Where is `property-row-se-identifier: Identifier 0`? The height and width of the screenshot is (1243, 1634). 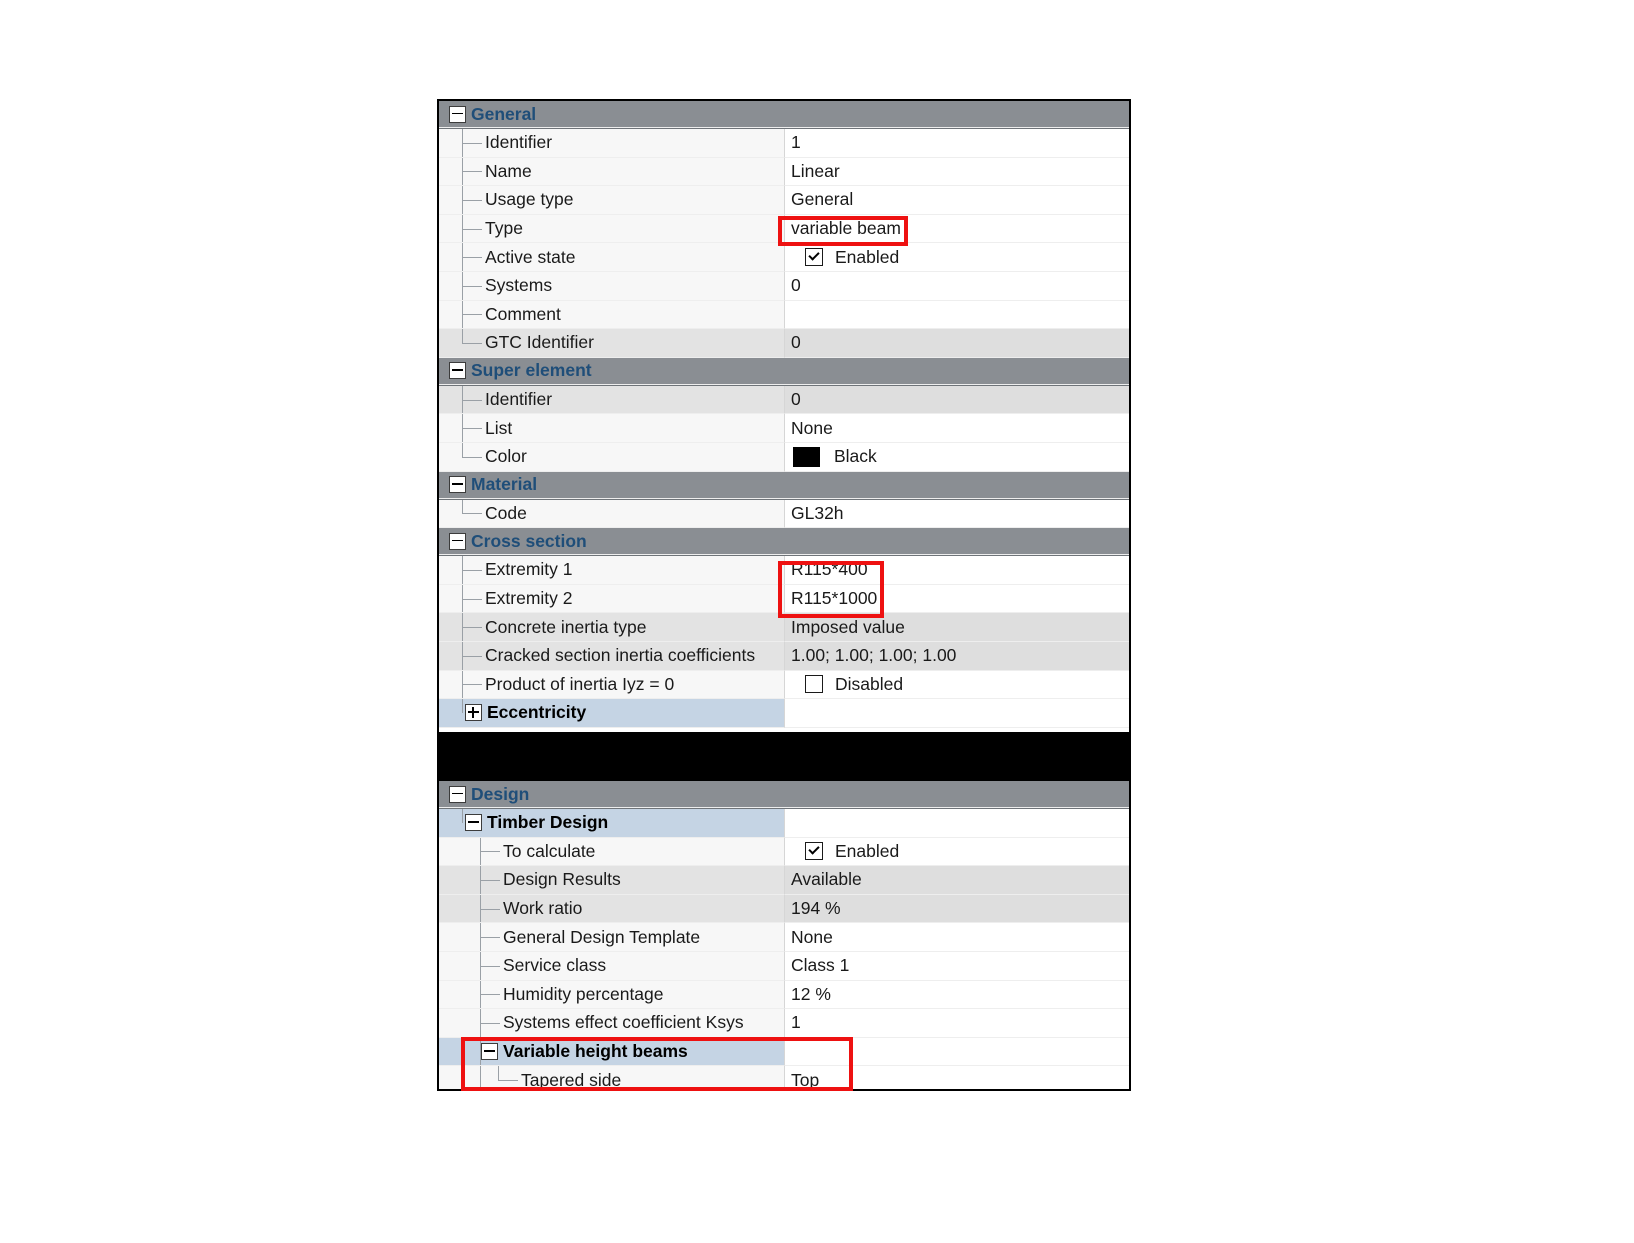 property-row-se-identifier: Identifier 0 is located at coordinates (784, 400).